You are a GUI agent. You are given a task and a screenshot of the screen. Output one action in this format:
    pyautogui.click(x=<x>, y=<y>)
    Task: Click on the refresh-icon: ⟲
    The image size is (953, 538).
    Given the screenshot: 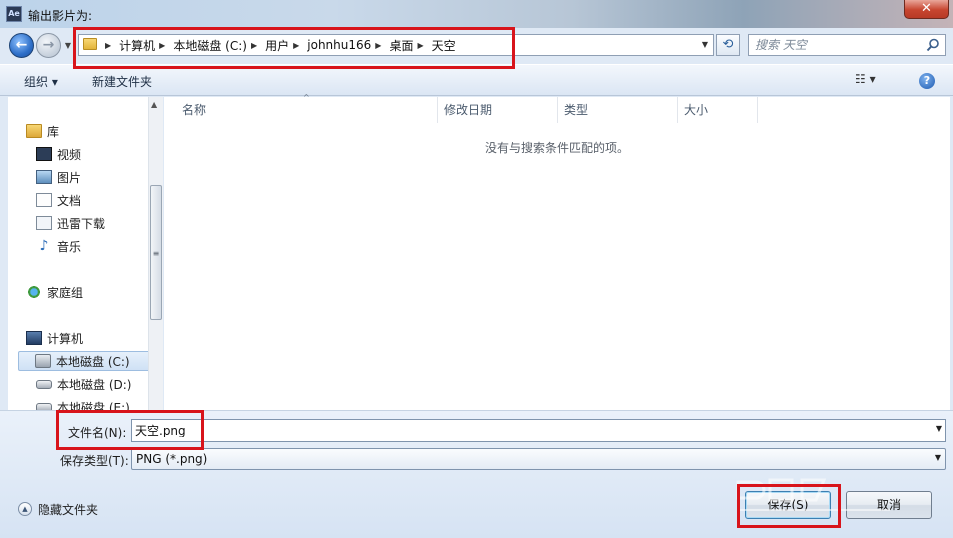 What is the action you would take?
    pyautogui.click(x=728, y=44)
    